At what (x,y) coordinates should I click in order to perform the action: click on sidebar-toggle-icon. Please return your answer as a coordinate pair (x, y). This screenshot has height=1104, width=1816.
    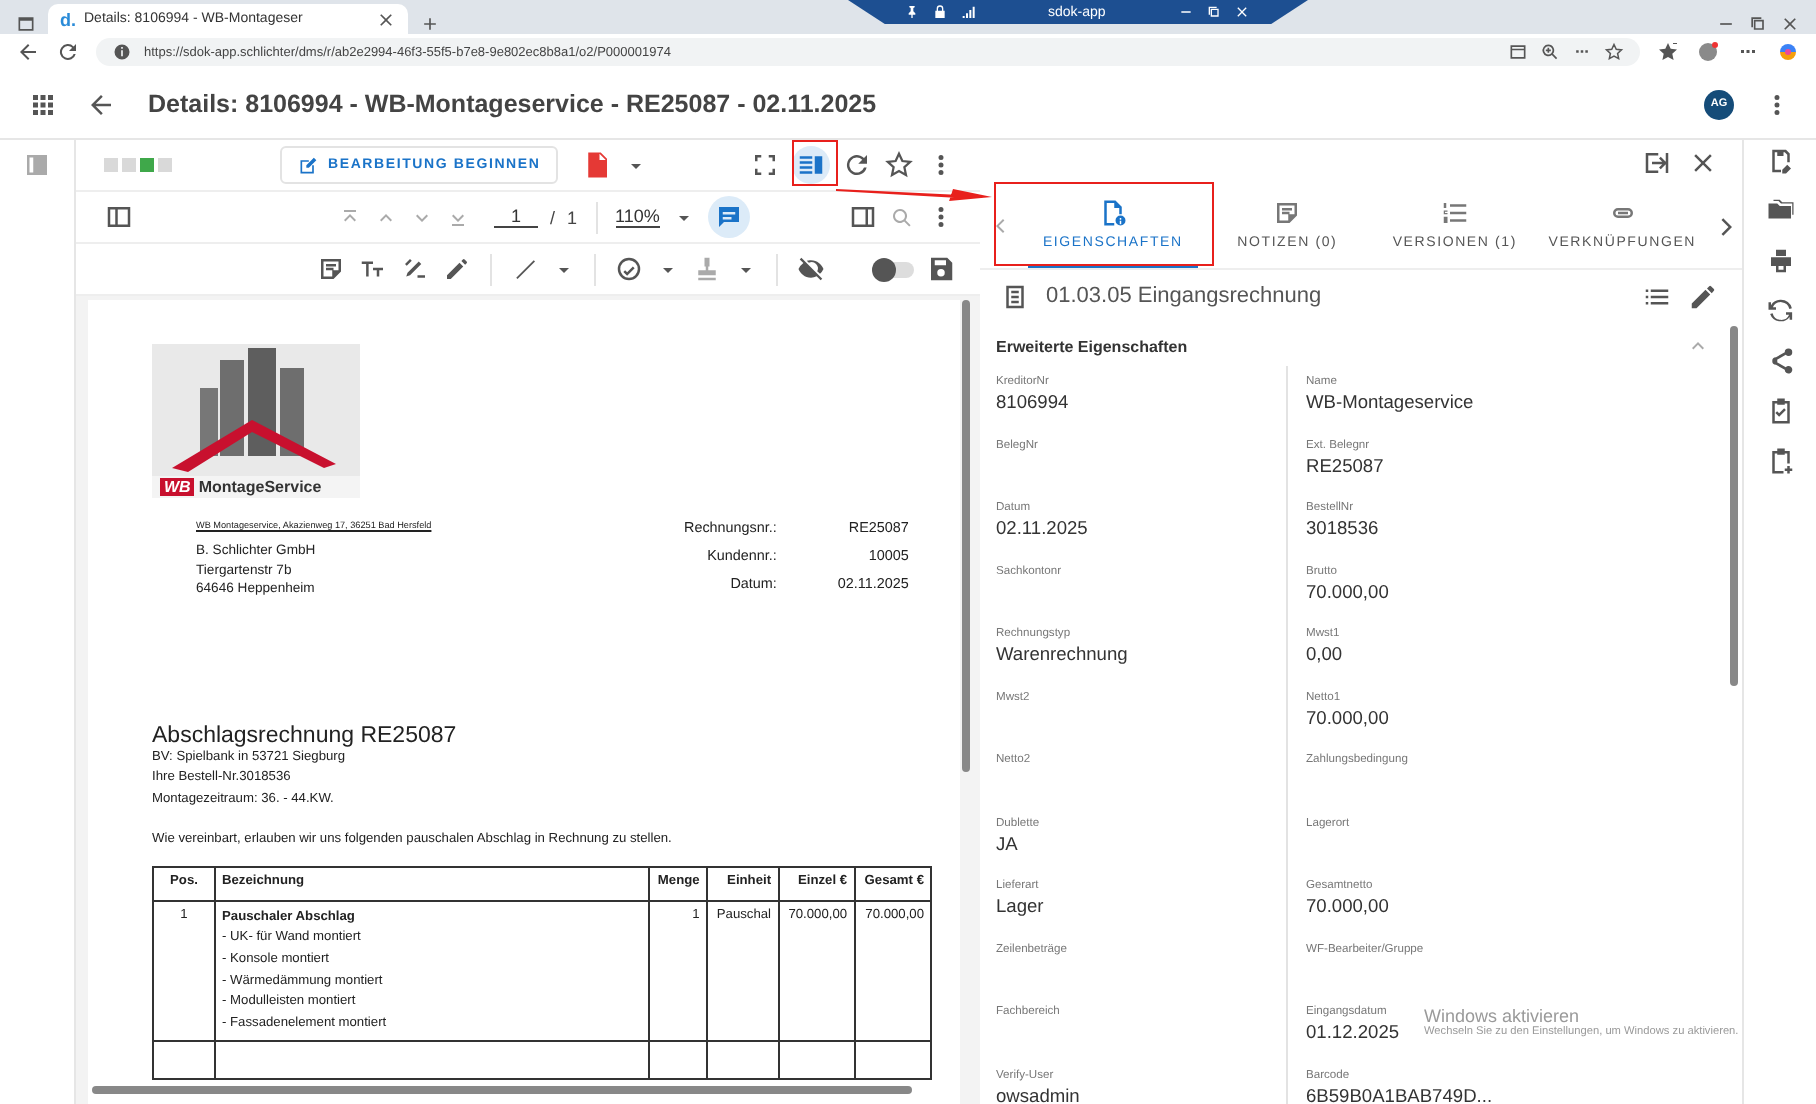
    Looking at the image, I should click on (37, 165).